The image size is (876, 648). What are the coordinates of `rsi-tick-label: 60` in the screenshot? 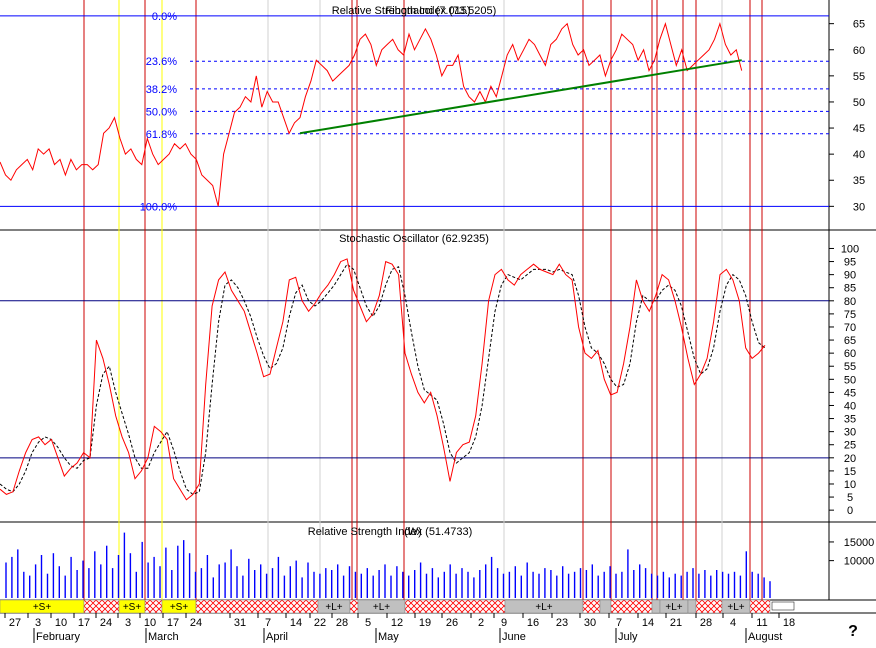 It's located at (859, 51).